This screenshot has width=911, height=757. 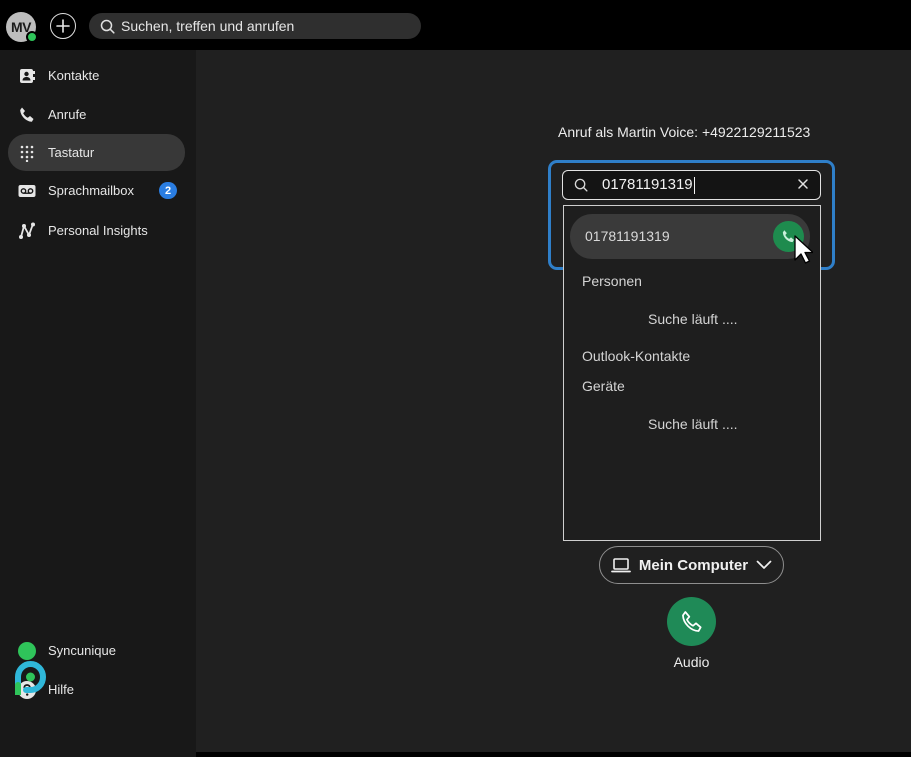 I want to click on sidebar-item-label: Personal Insights, so click(x=98, y=230).